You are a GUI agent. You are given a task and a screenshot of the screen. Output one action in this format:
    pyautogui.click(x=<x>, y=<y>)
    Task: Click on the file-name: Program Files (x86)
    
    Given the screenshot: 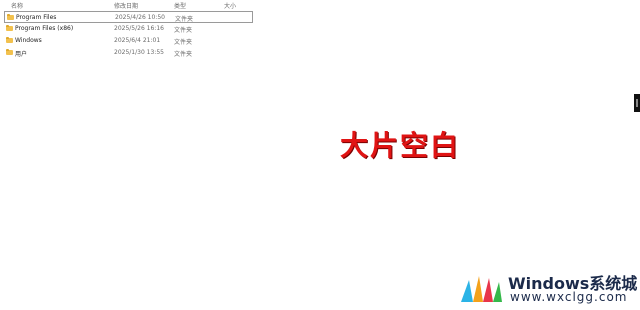 What is the action you would take?
    pyautogui.click(x=44, y=28)
    